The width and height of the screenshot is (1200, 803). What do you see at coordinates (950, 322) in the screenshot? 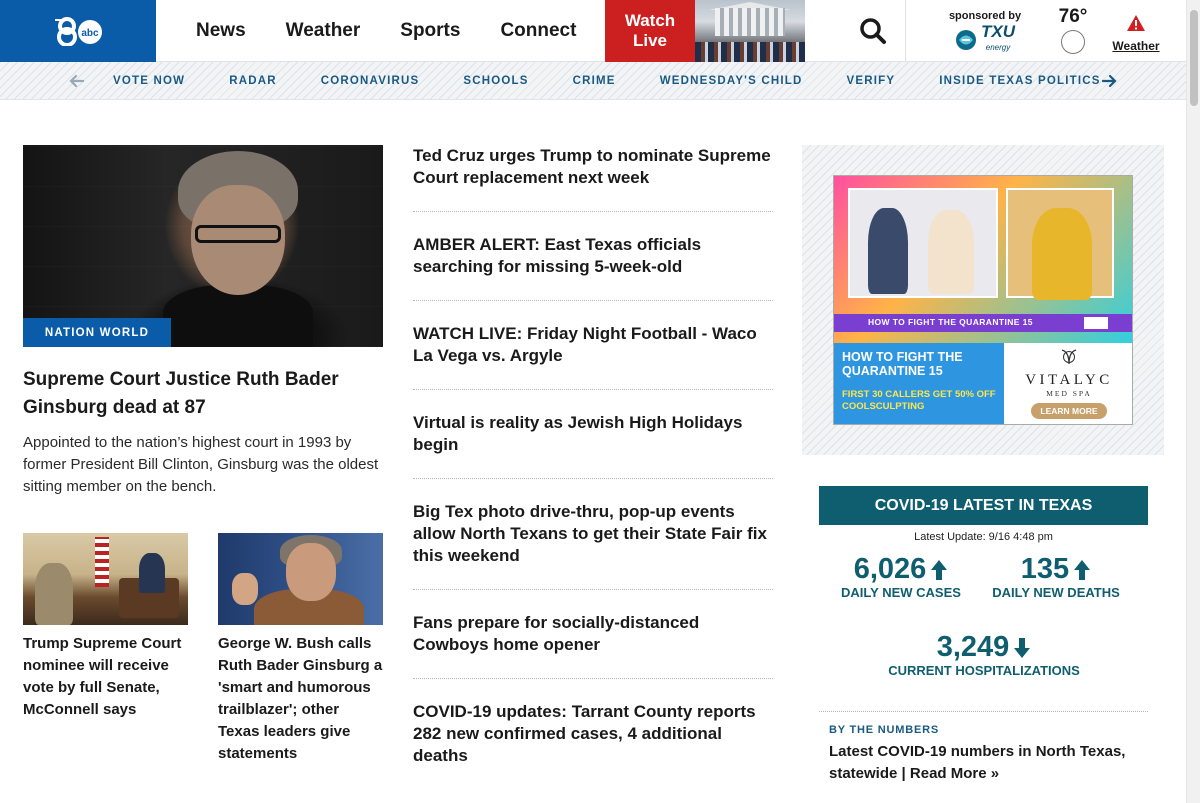
I see `ad-lower-third-text: HOW TO FIGHT THE QUARANTINE 15` at bounding box center [950, 322].